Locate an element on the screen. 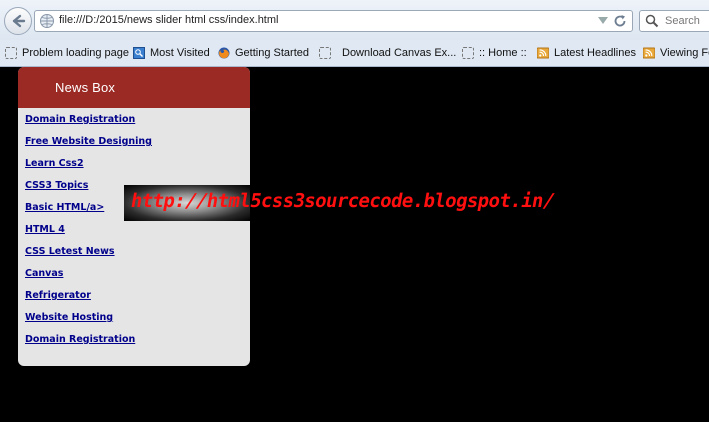  bookmark-label: :: Home :: is located at coordinates (503, 53).